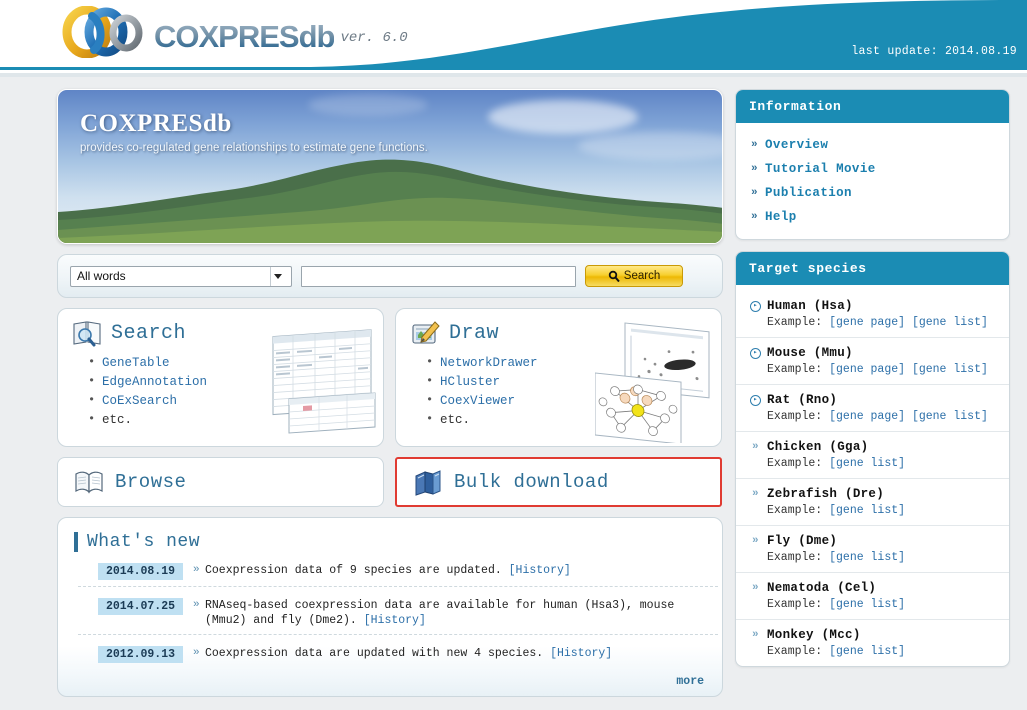  What do you see at coordinates (879, 541) in the screenshot?
I see `species-name: » Fly (Dme)` at bounding box center [879, 541].